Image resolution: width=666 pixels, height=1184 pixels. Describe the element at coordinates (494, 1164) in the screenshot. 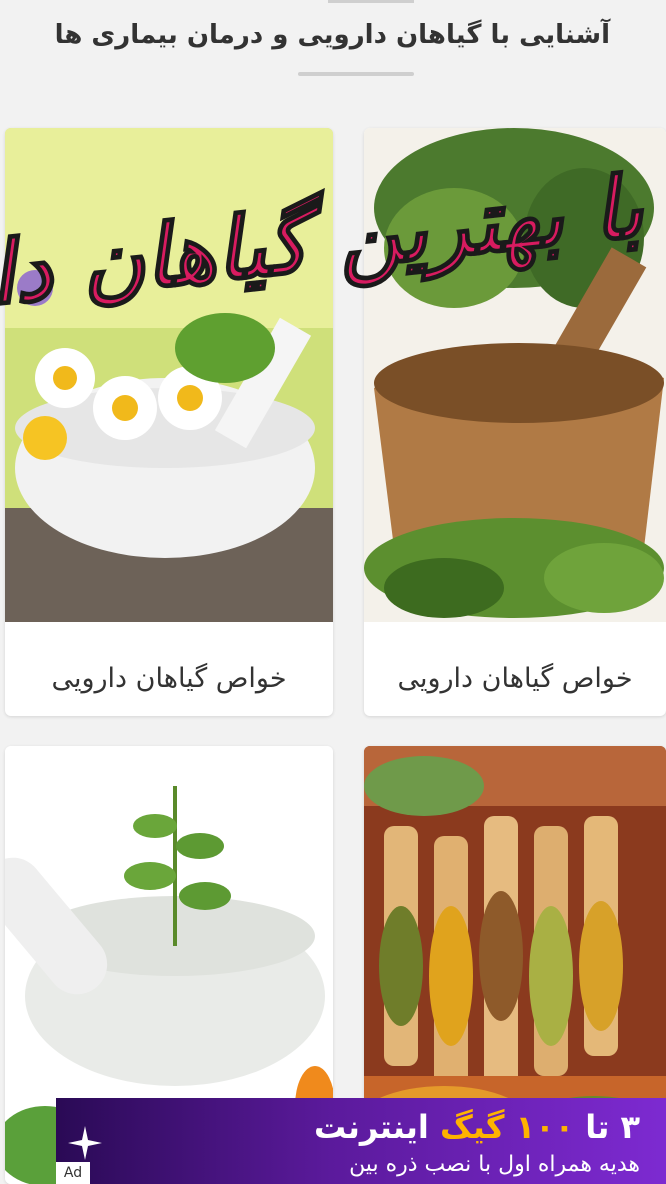

I see `ad-subtitle: هدیه همراه اول با نصب ذره بین` at that location.